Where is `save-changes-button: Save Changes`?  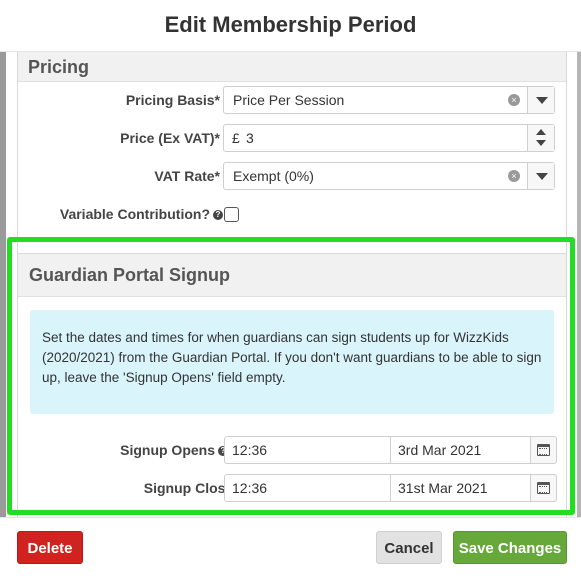 save-changes-button: Save Changes is located at coordinates (510, 547).